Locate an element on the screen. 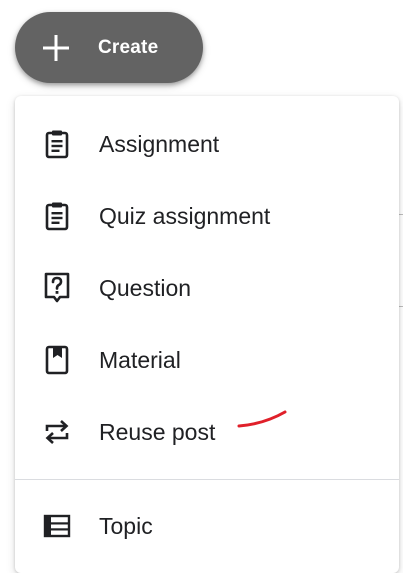  menu-item-topic: Topic is located at coordinates (207, 526).